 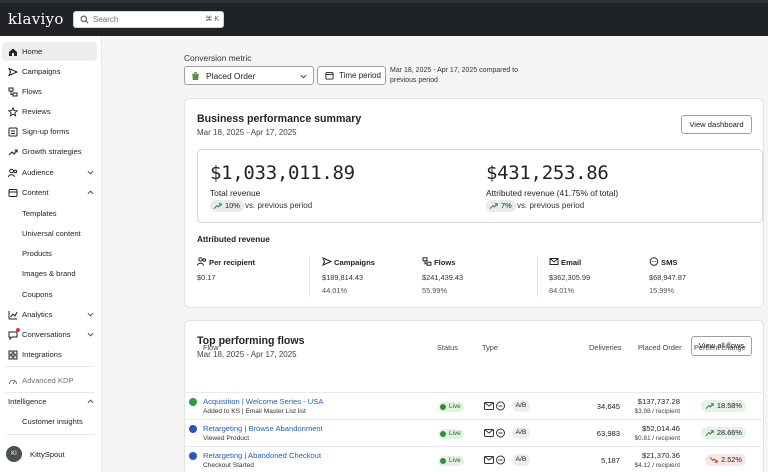 I want to click on deliveries-value: 5,187, so click(x=610, y=460).